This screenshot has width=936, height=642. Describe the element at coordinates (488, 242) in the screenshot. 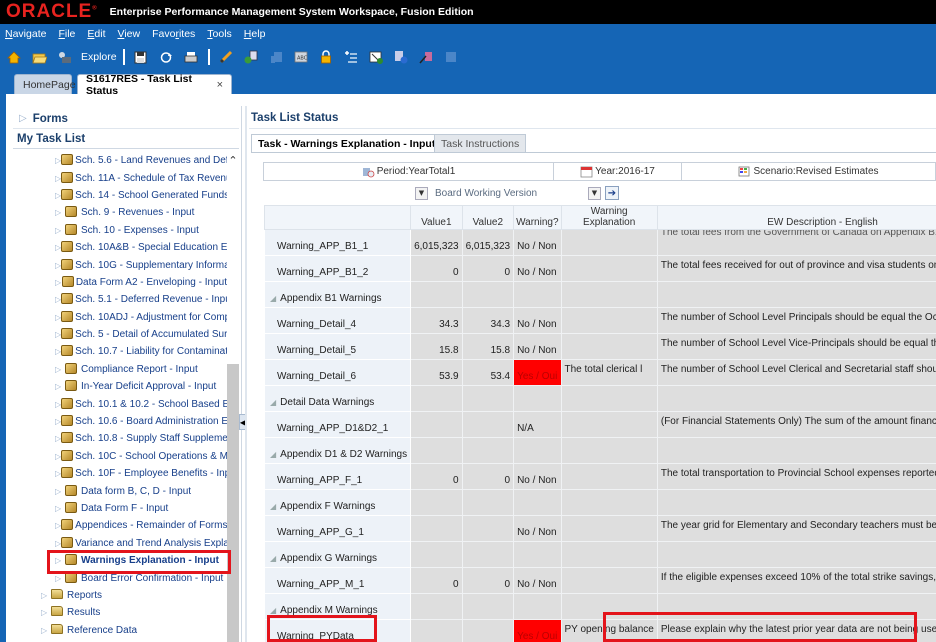

I see `value2-cell: 6,015,323` at that location.